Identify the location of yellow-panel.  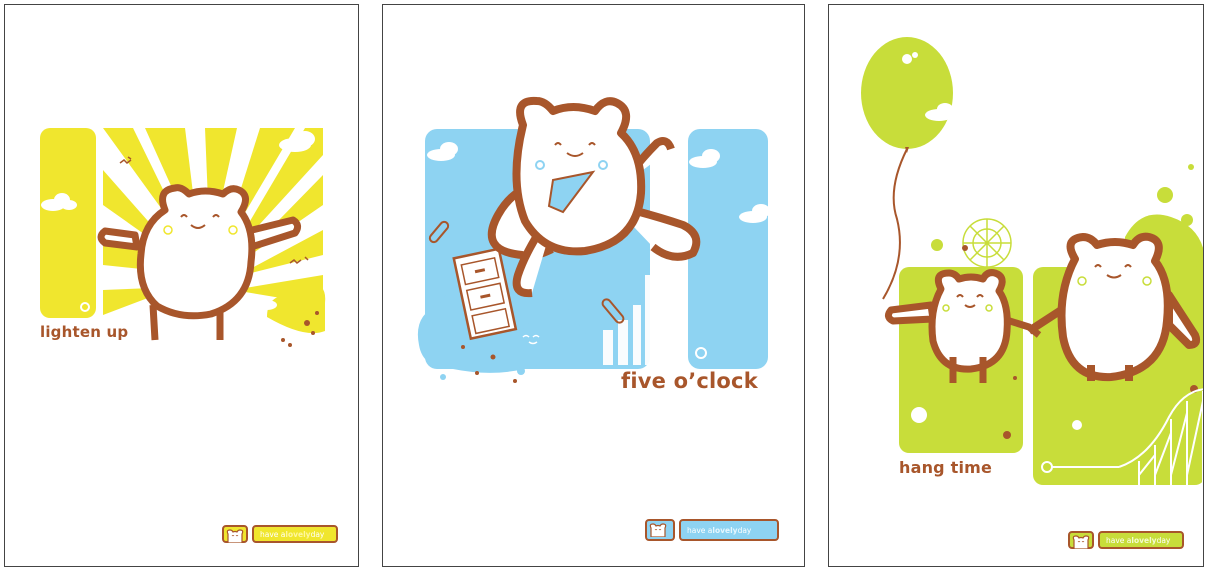
(68, 223).